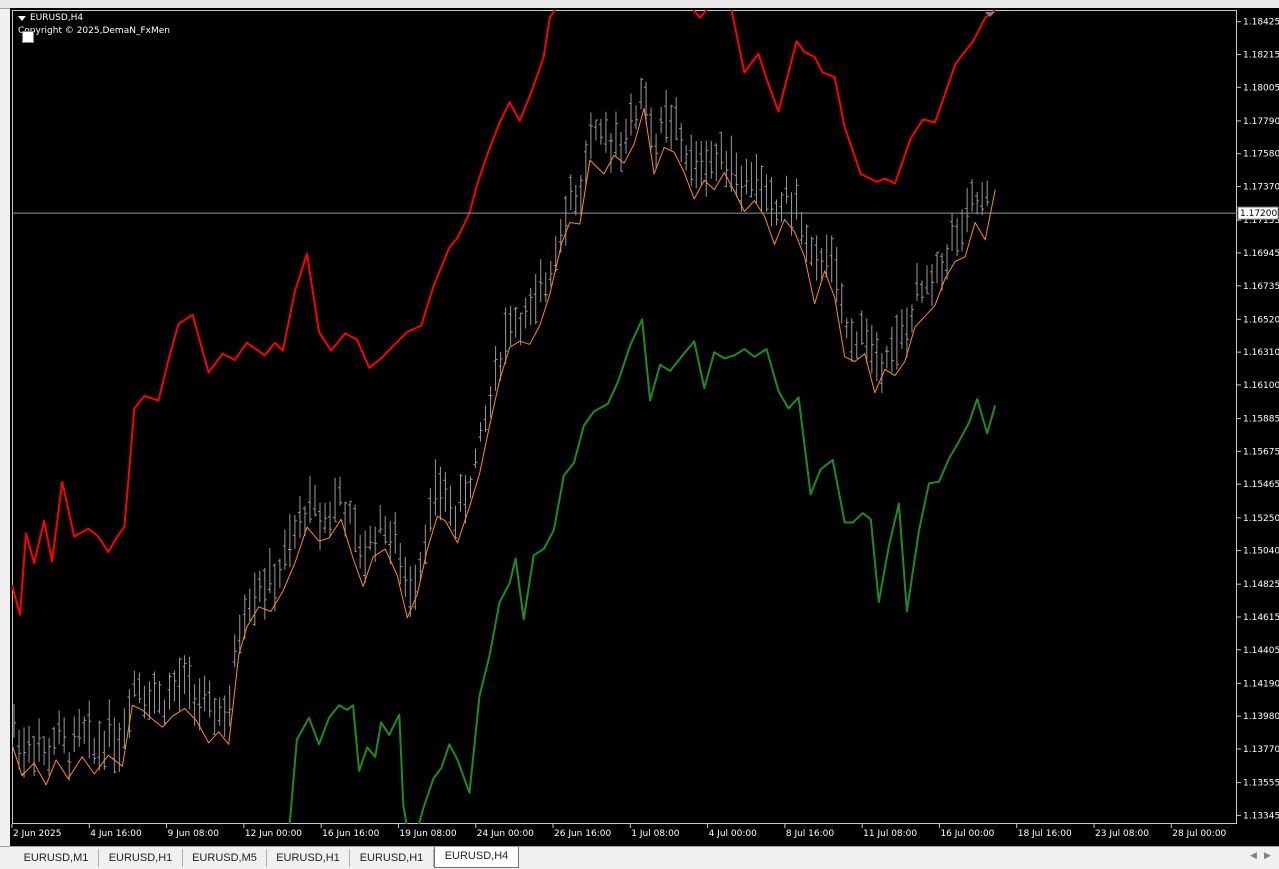 The height and width of the screenshot is (869, 1279). Describe the element at coordinates (1261, 420) in the screenshot. I see `y-tick-label: 1.15885` at that location.